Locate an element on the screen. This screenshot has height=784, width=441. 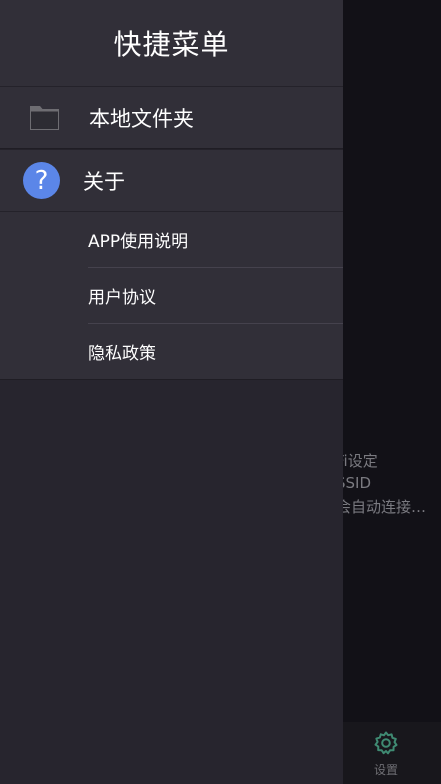
settings-tab: 设置 is located at coordinates (386, 750).